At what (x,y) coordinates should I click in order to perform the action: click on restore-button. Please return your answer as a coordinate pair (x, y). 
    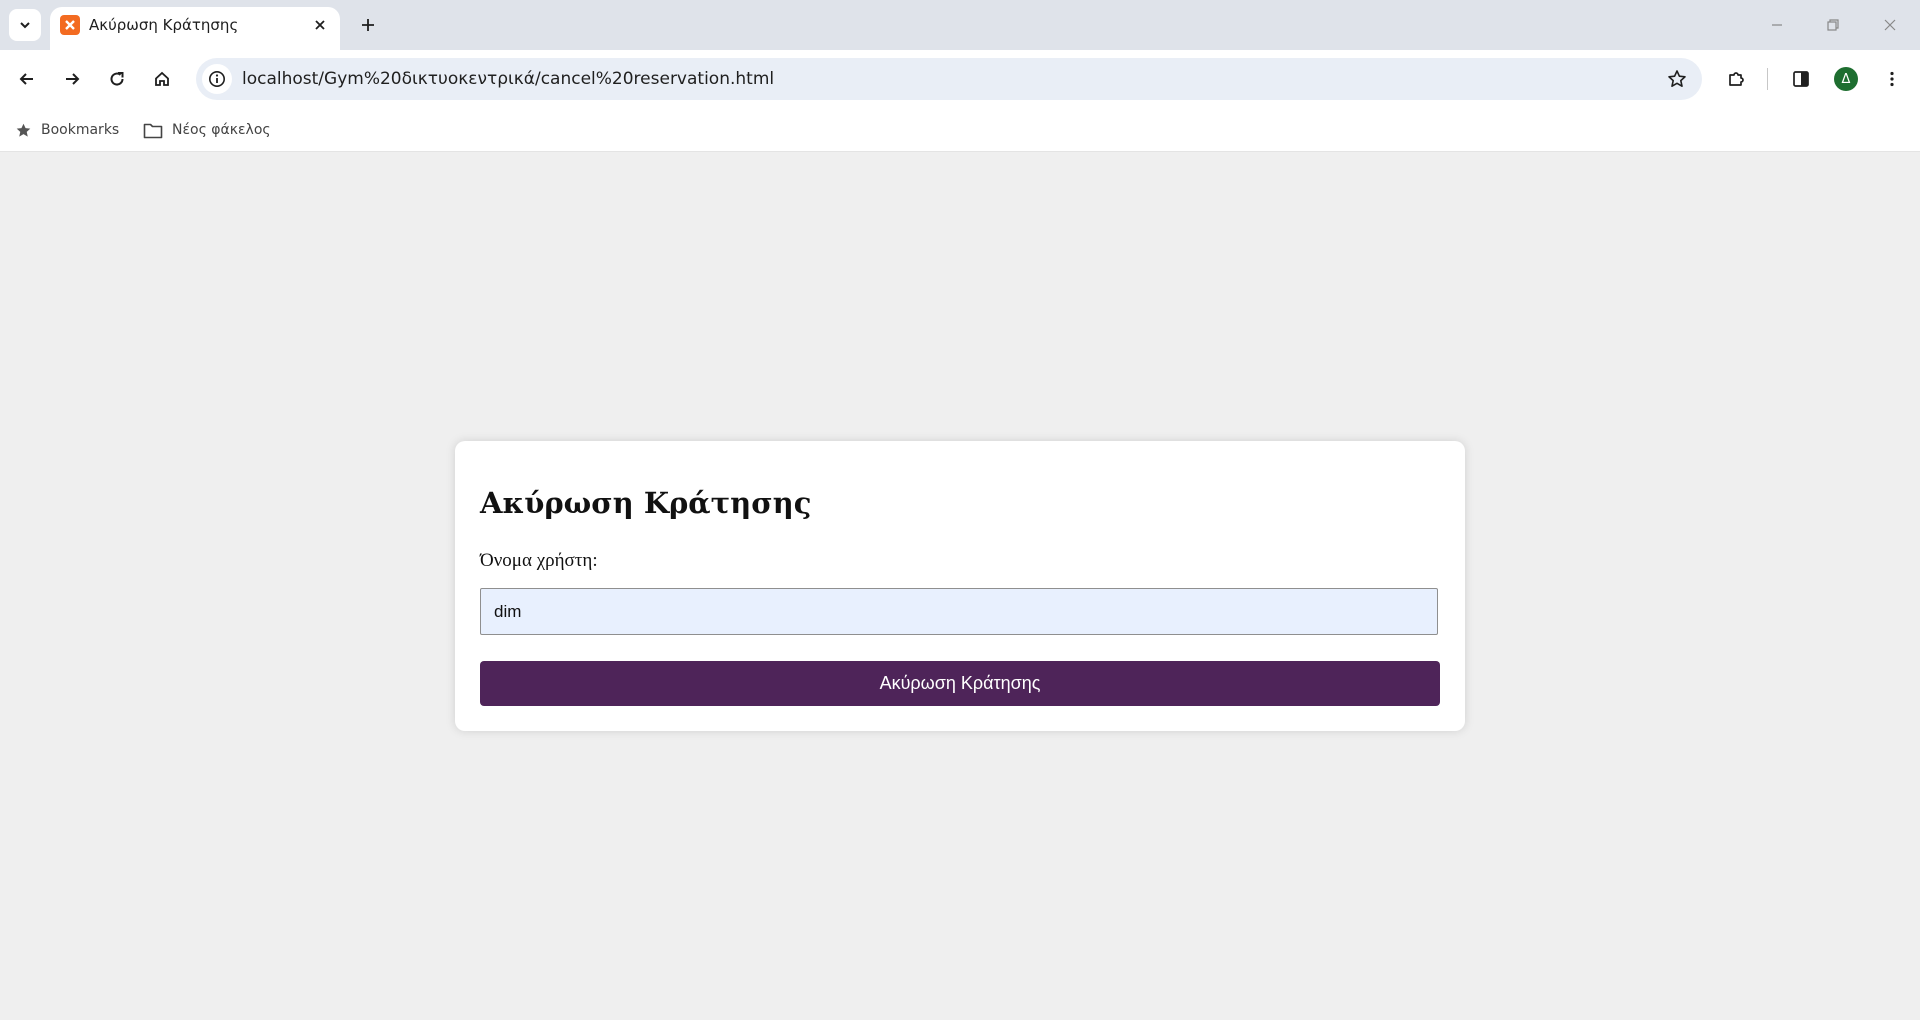
    Looking at the image, I should click on (1833, 25).